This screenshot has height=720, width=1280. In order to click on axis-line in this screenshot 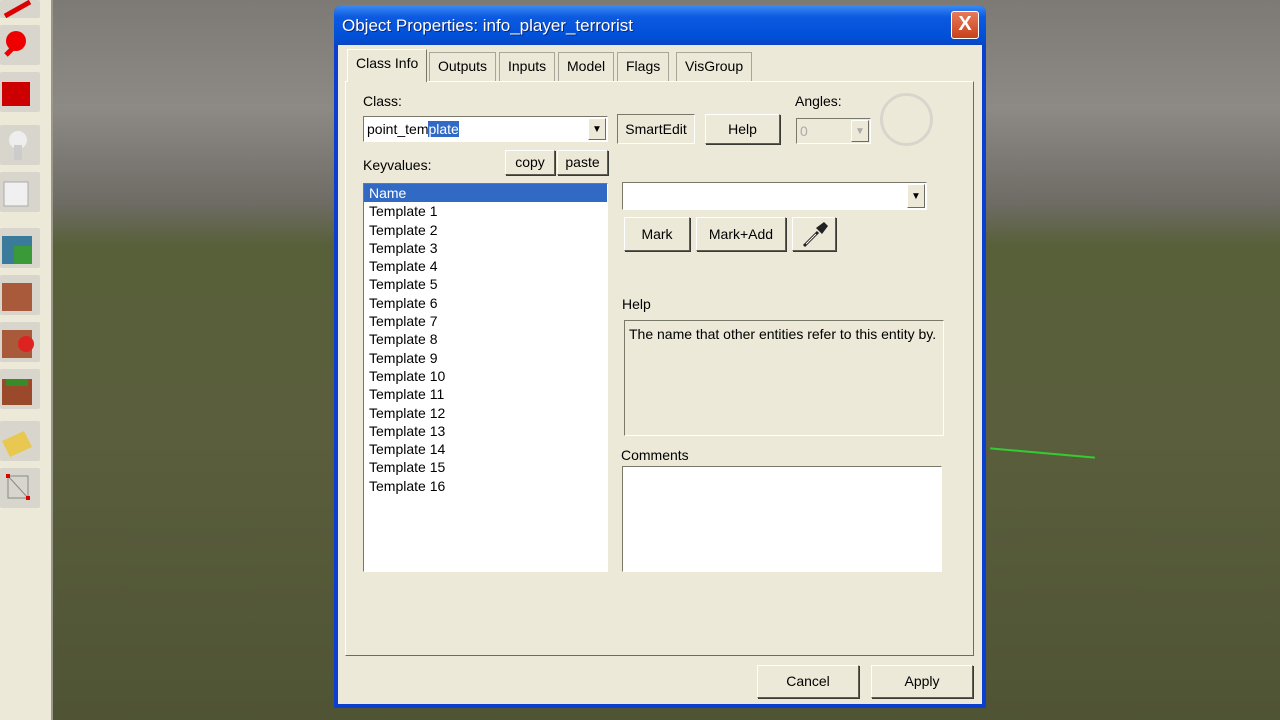, I will do `click(1042, 453)`.